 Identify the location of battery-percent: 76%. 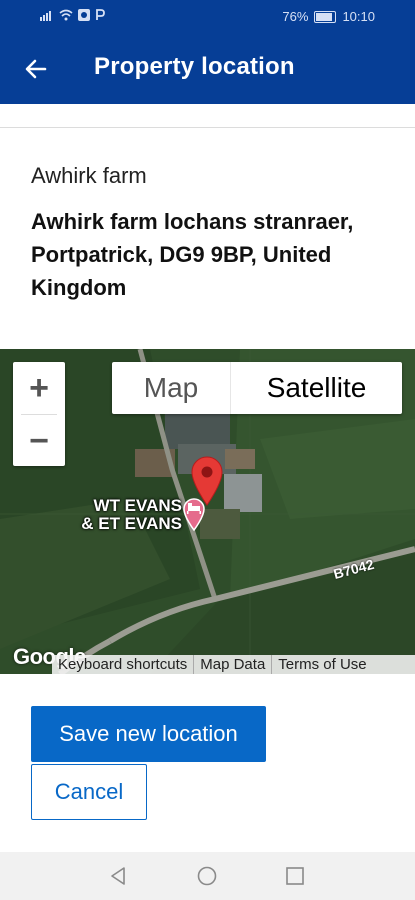
(295, 16).